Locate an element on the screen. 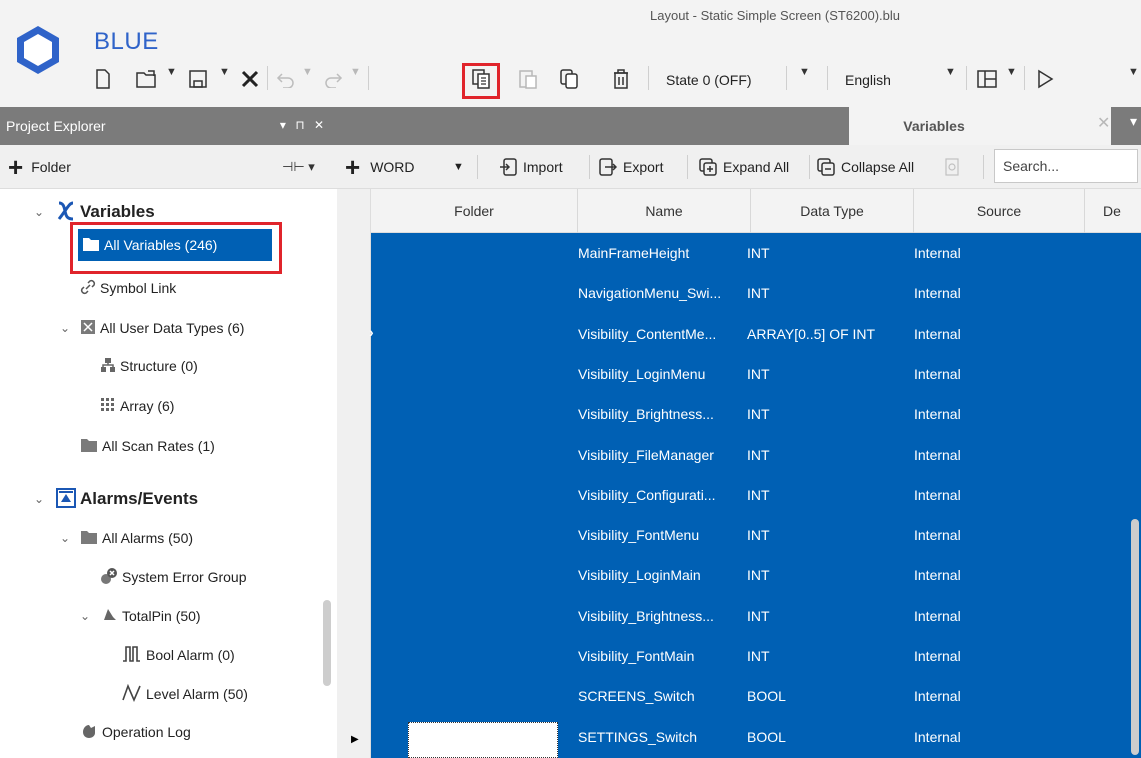  table-row: Visibility_Configurati... INT Internal is located at coordinates (756, 495).